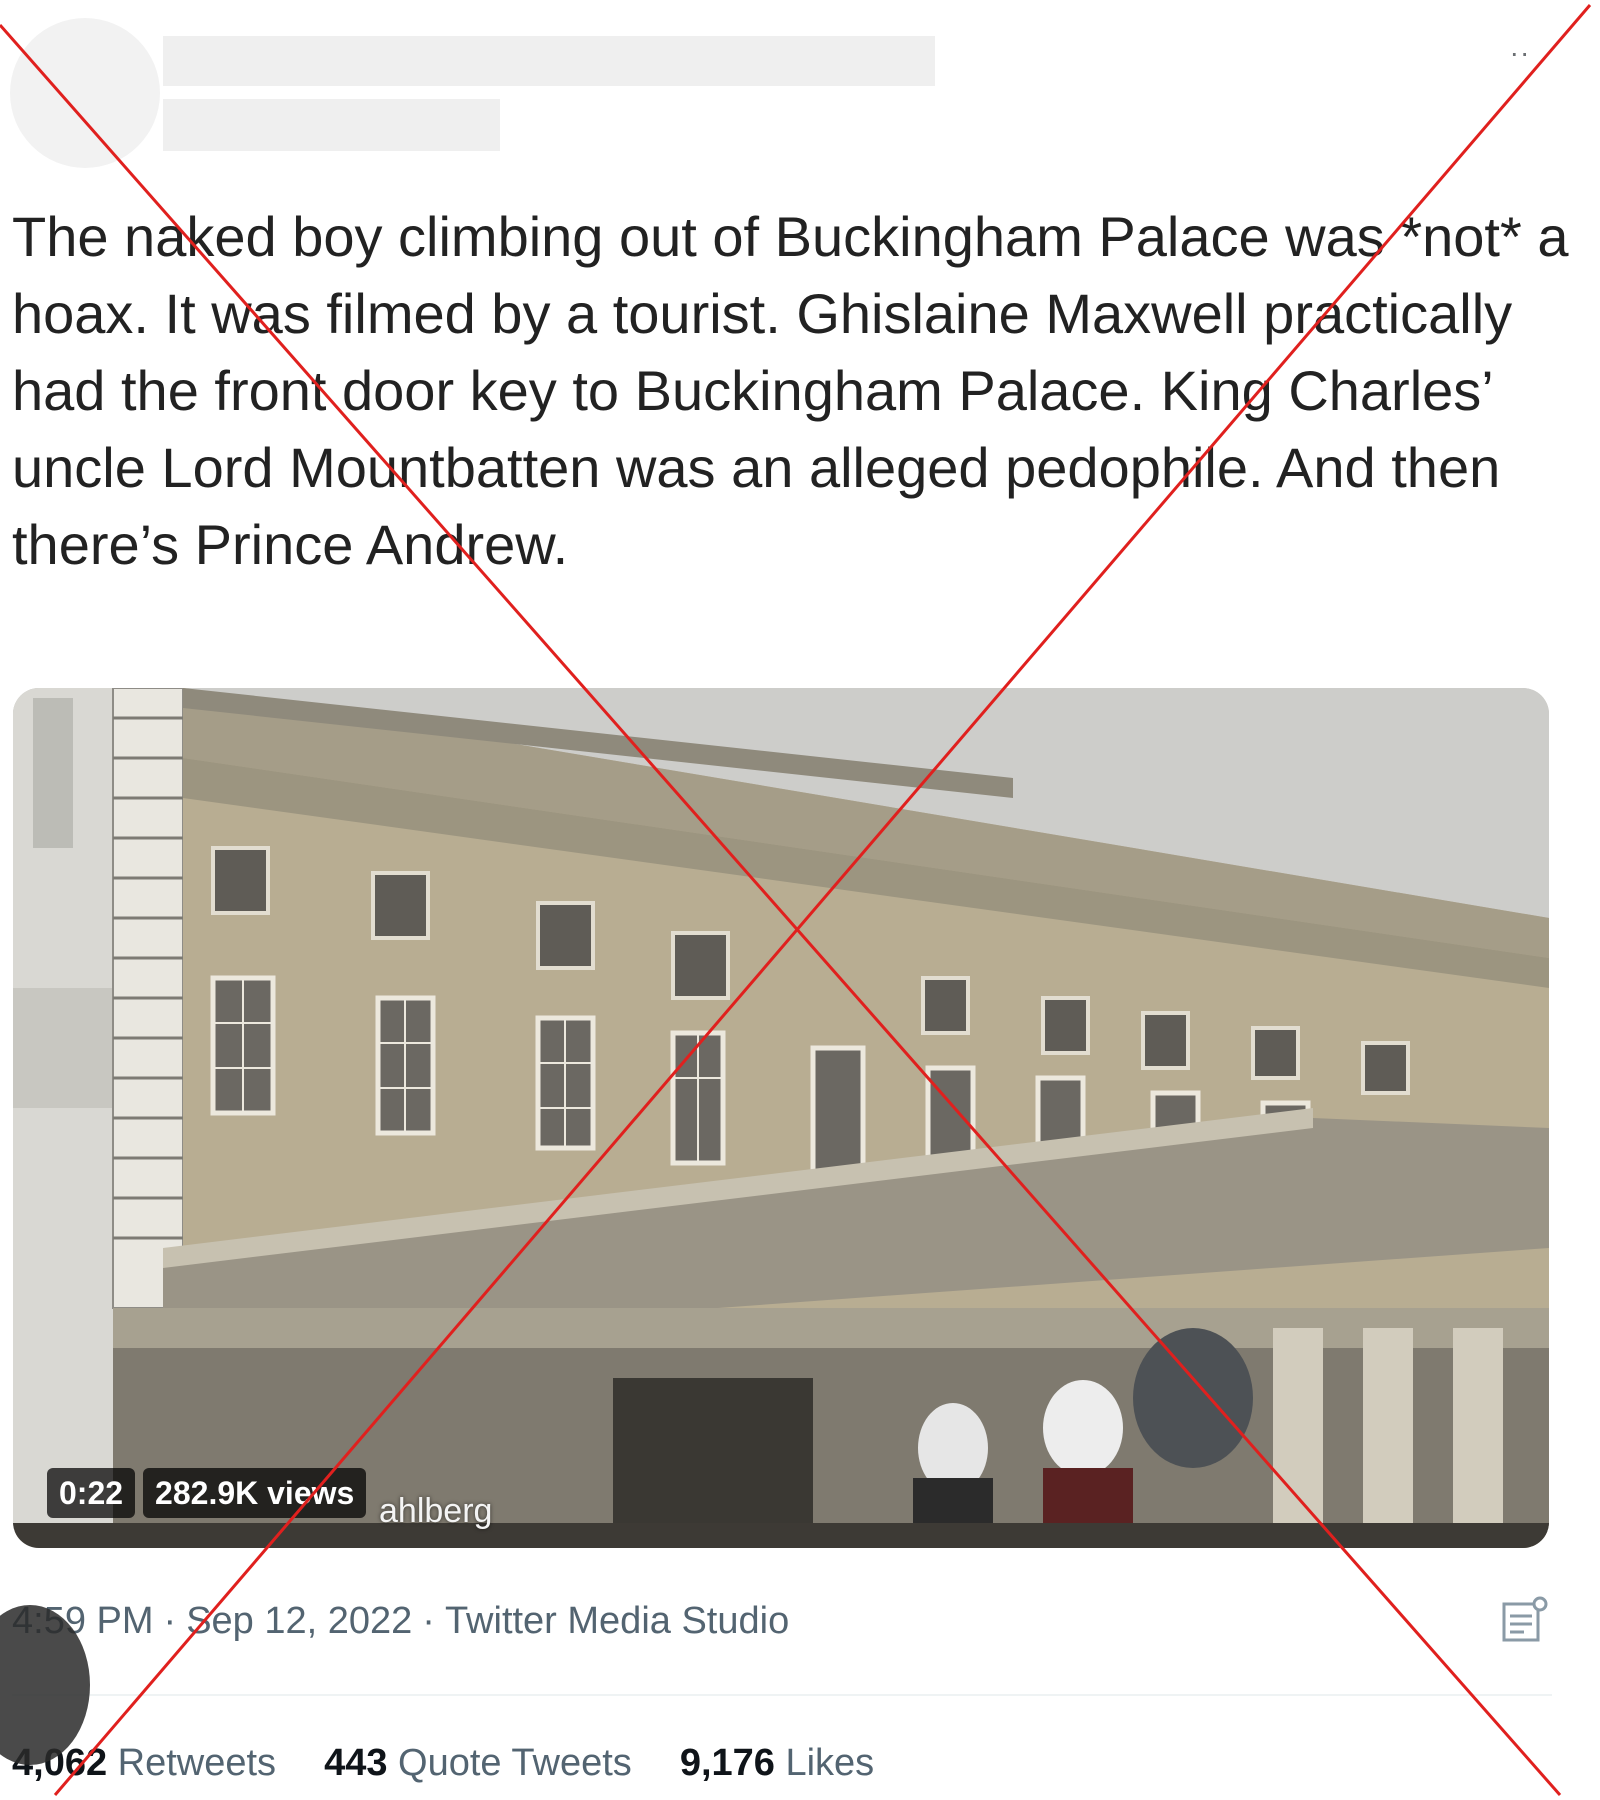 This screenshot has width=1600, height=1800. Describe the element at coordinates (436, 1511) in the screenshot. I see `video-watermark: ahlberg` at that location.